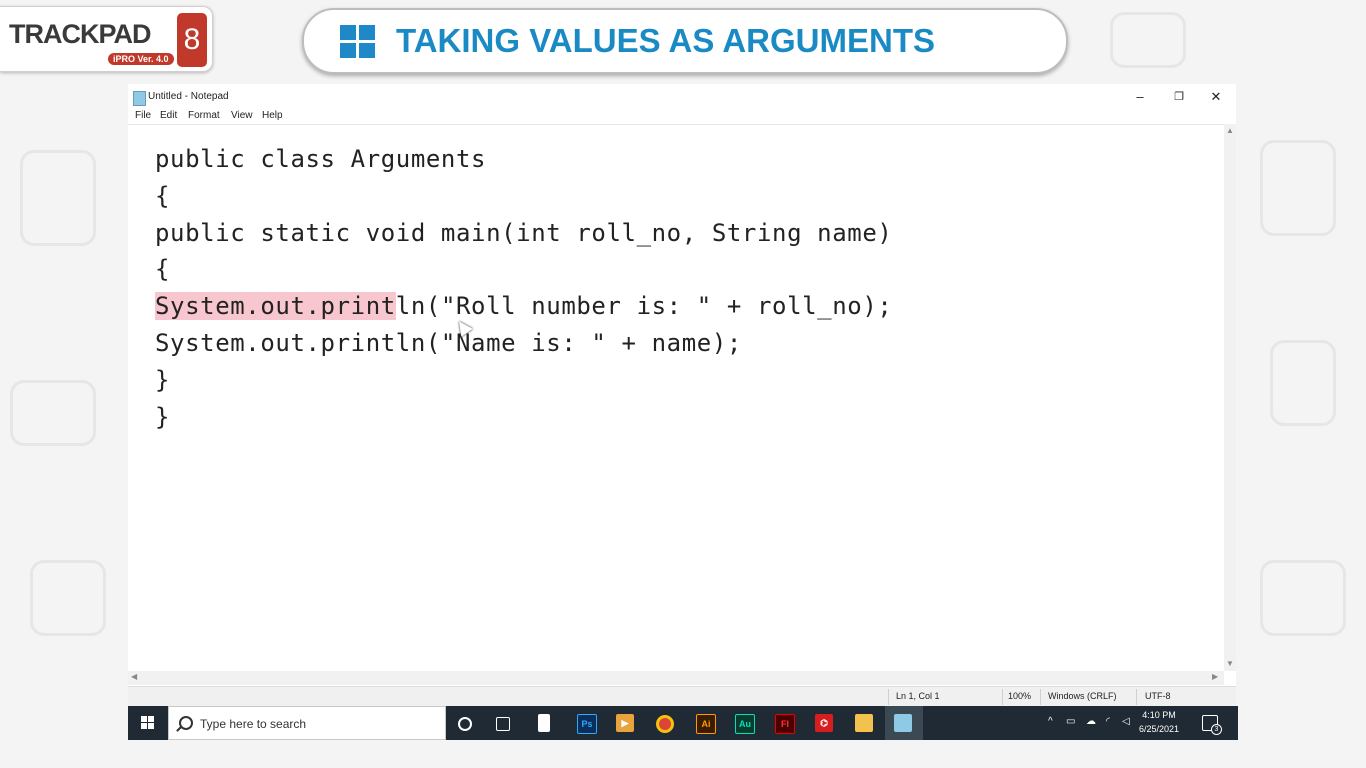  What do you see at coordinates (824, 723) in the screenshot?
I see `acrobat-icon: ⌬` at bounding box center [824, 723].